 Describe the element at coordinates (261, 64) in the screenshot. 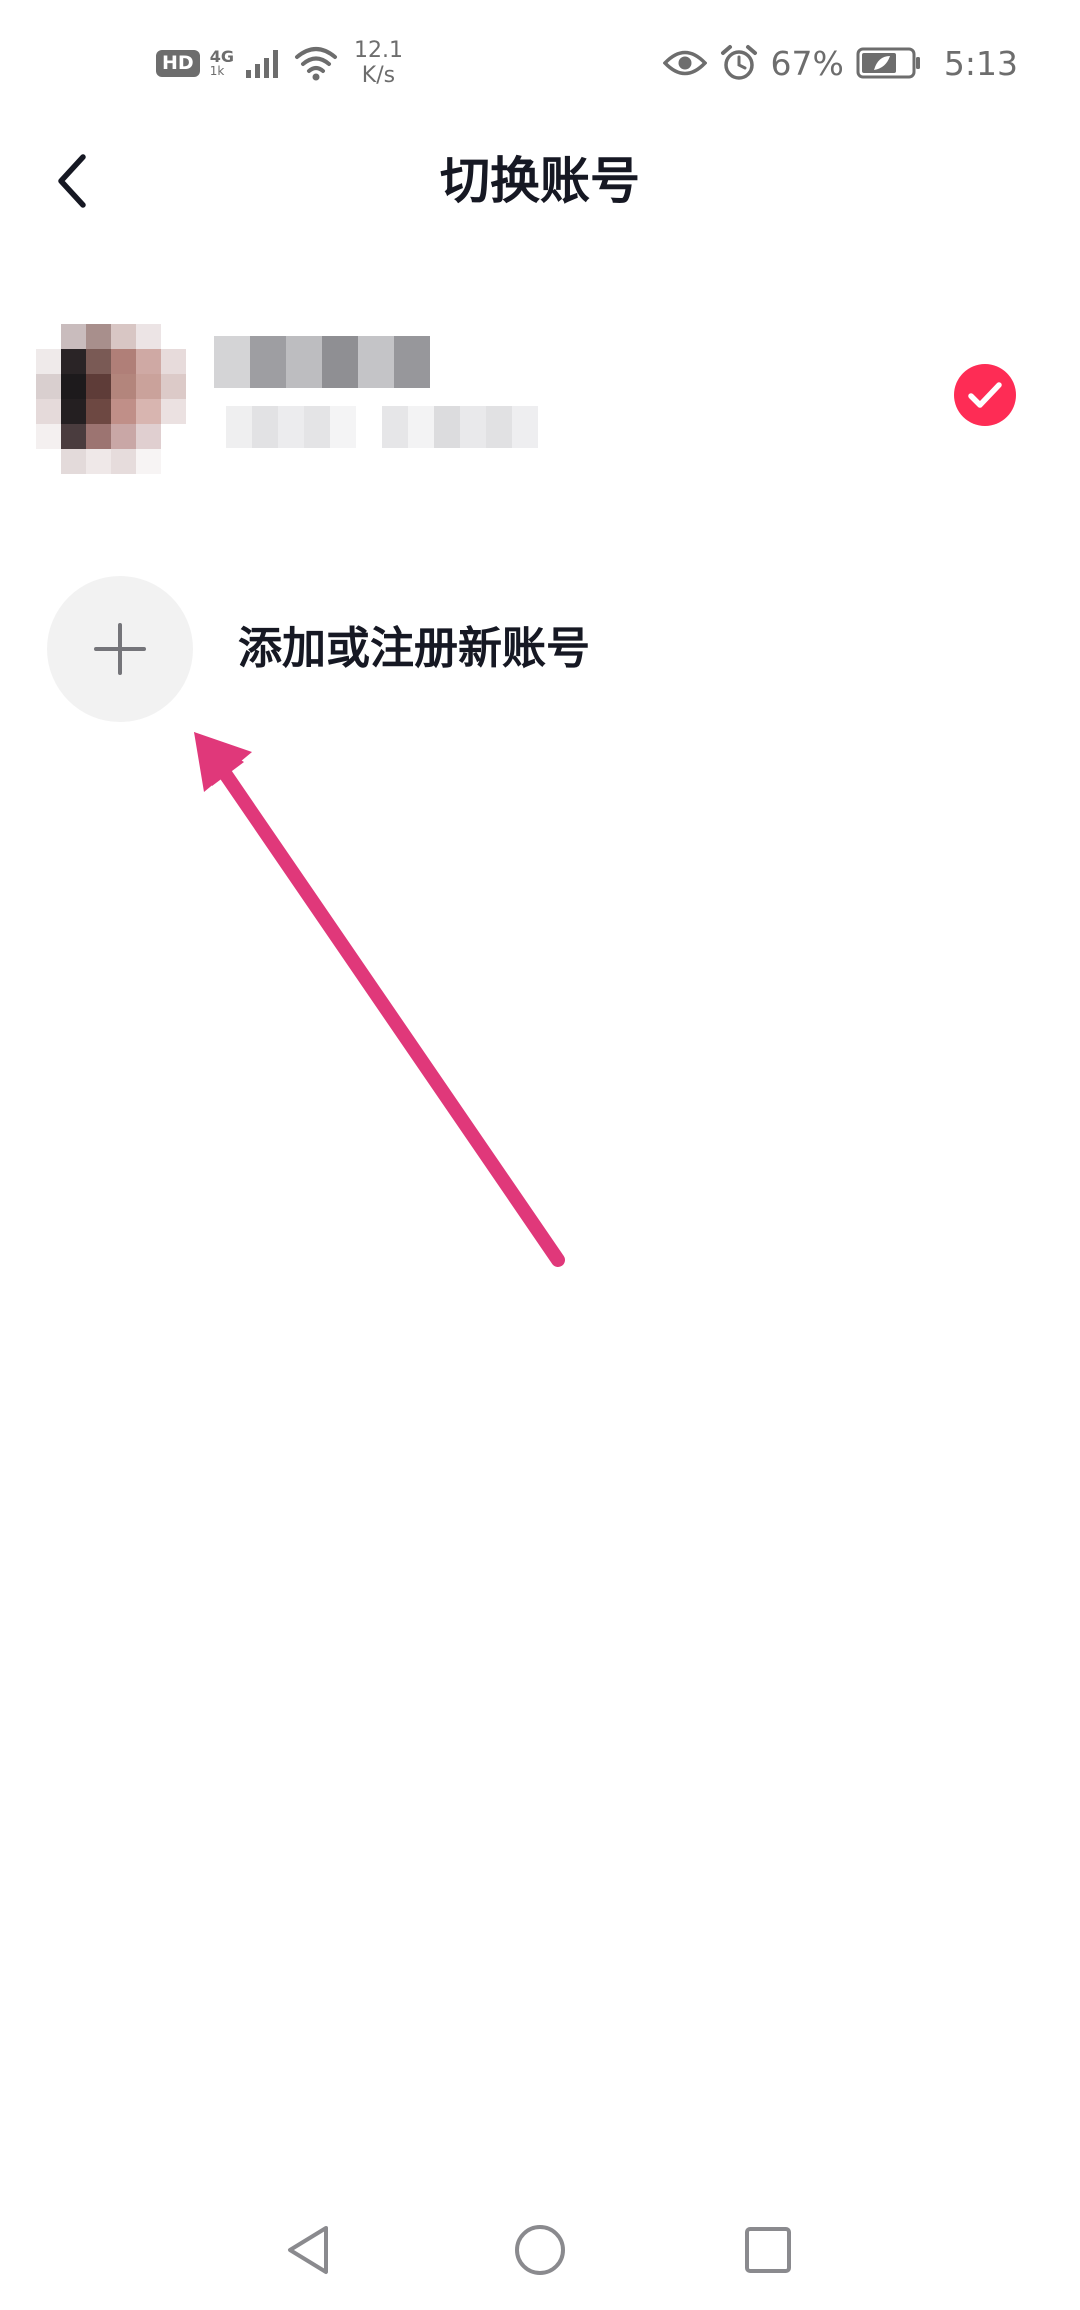

I see `signal-icon` at that location.